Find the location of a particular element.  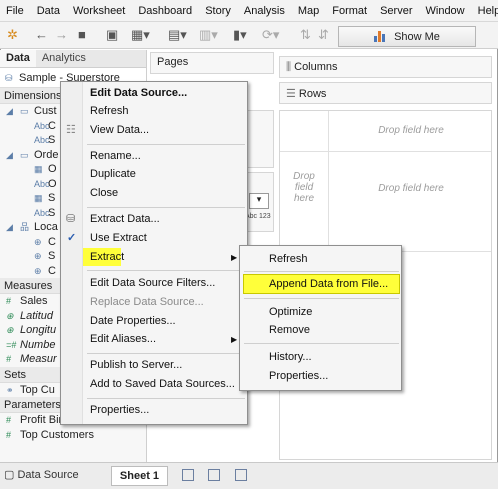

menu-help: Help is located at coordinates (488, 11).